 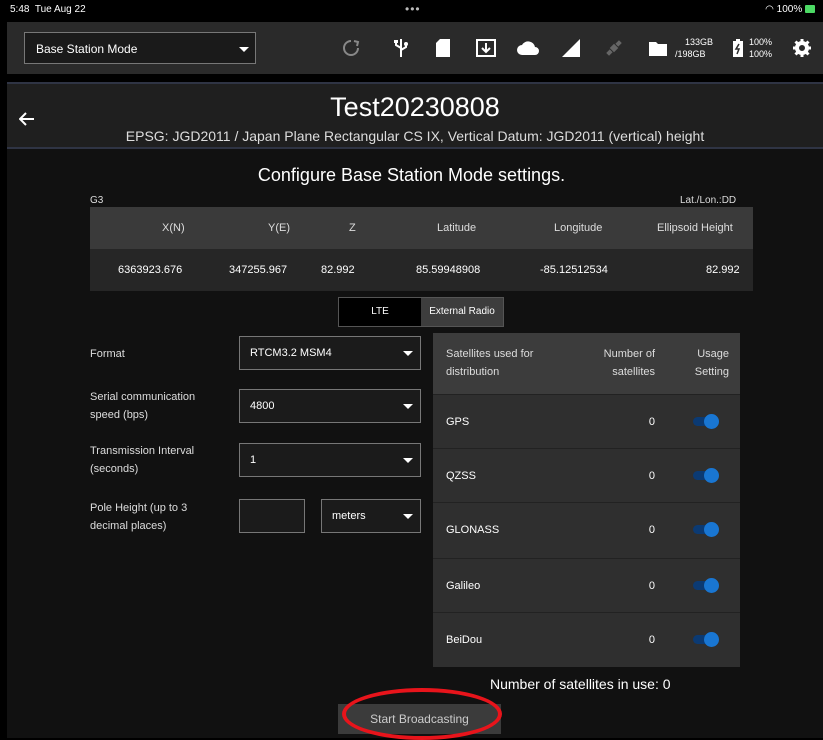 What do you see at coordinates (699, 42) in the screenshot?
I see `storage-used: 133GB` at bounding box center [699, 42].